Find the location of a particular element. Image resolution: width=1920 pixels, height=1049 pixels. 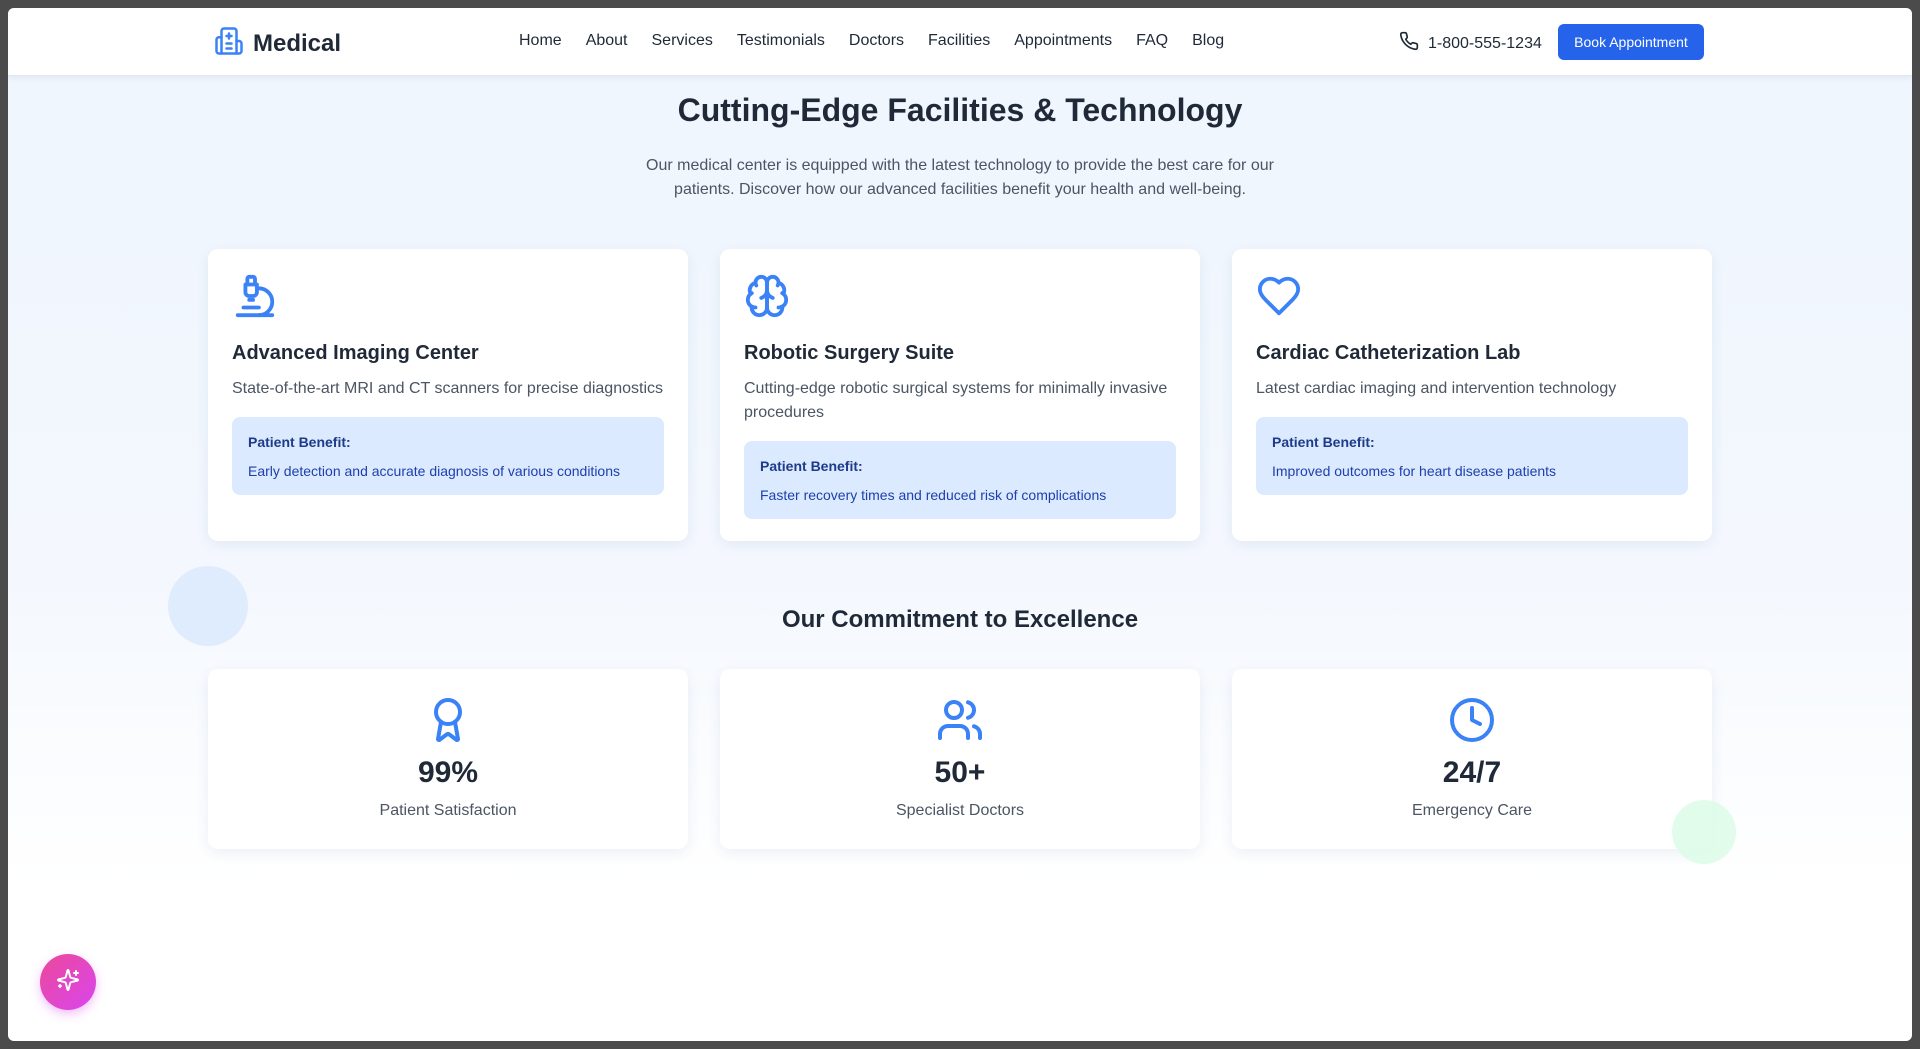

facilities-title: Cutting-Edge Facilities & Technology is located at coordinates (960, 110).